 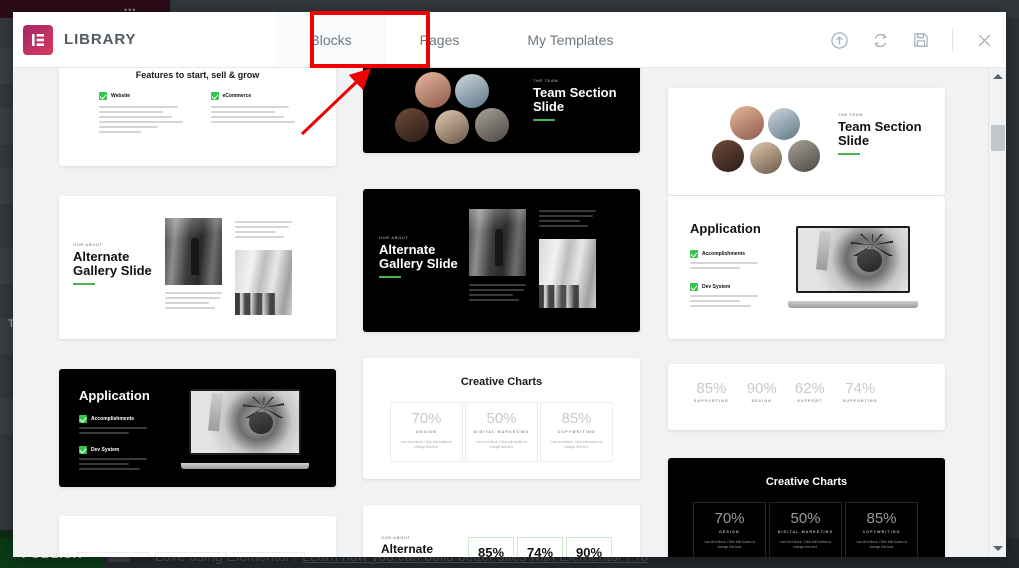 What do you see at coordinates (440, 39) in the screenshot?
I see `tab-pages: Pages` at bounding box center [440, 39].